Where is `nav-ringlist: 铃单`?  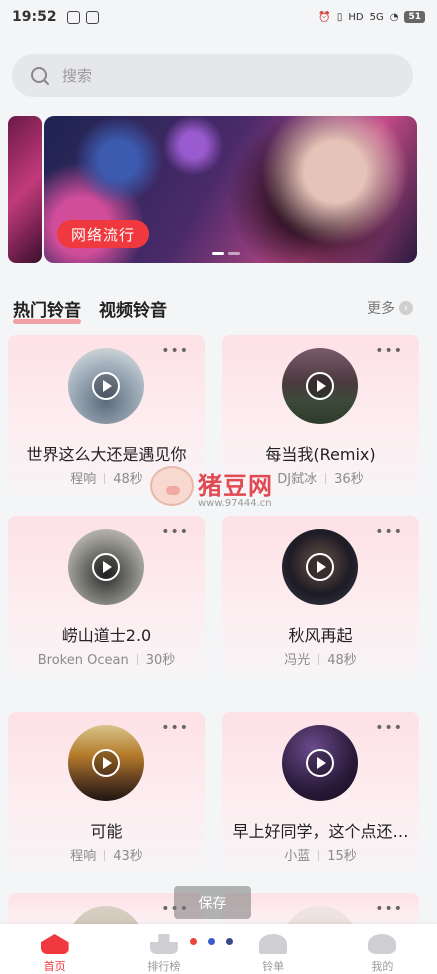
nav-ringlist: 铃单 is located at coordinates (273, 949).